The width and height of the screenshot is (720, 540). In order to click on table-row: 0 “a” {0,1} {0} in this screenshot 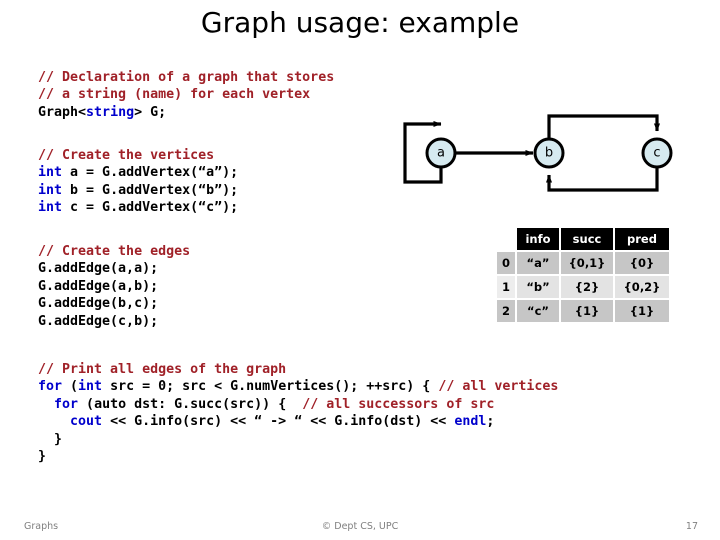, I will do `click(583, 263)`.